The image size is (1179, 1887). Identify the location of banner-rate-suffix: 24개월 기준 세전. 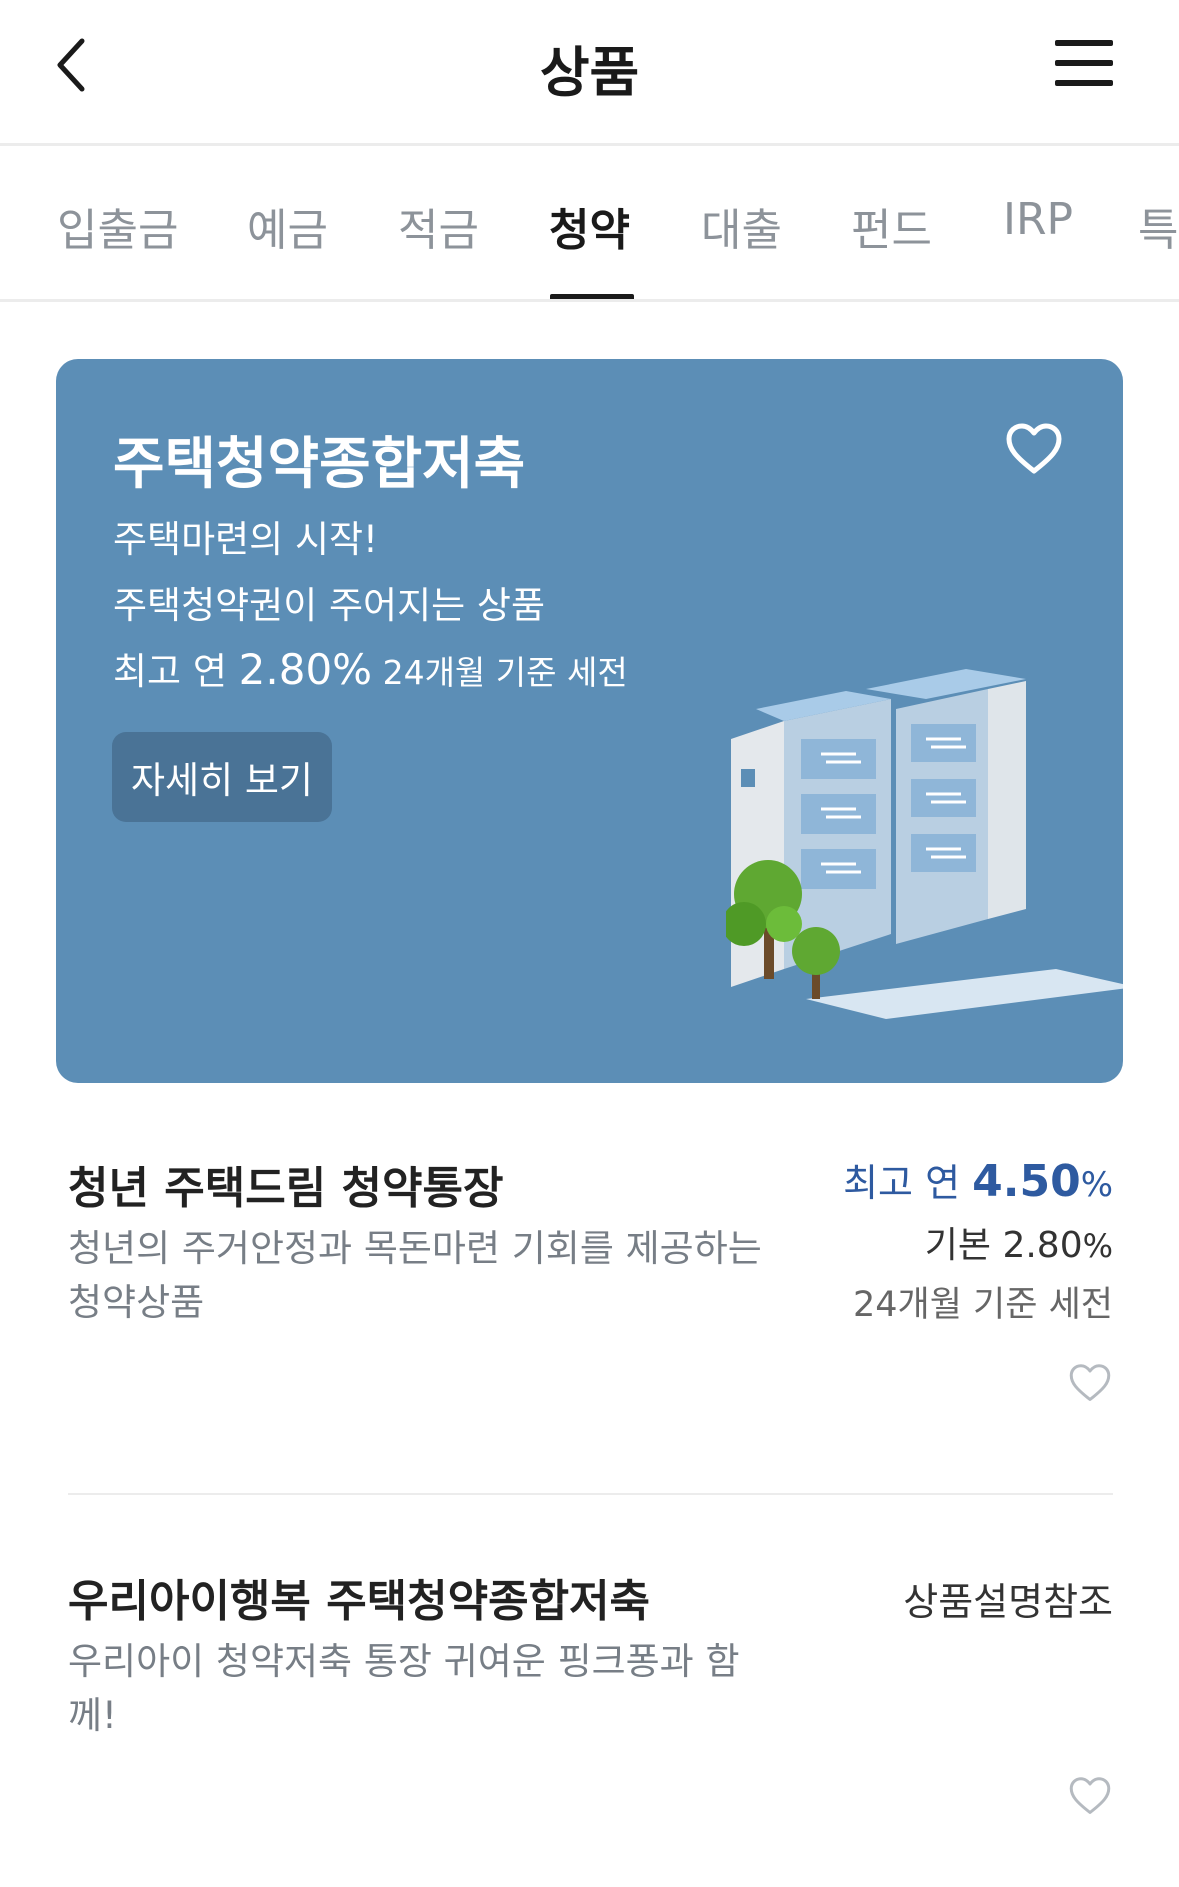
(500, 672).